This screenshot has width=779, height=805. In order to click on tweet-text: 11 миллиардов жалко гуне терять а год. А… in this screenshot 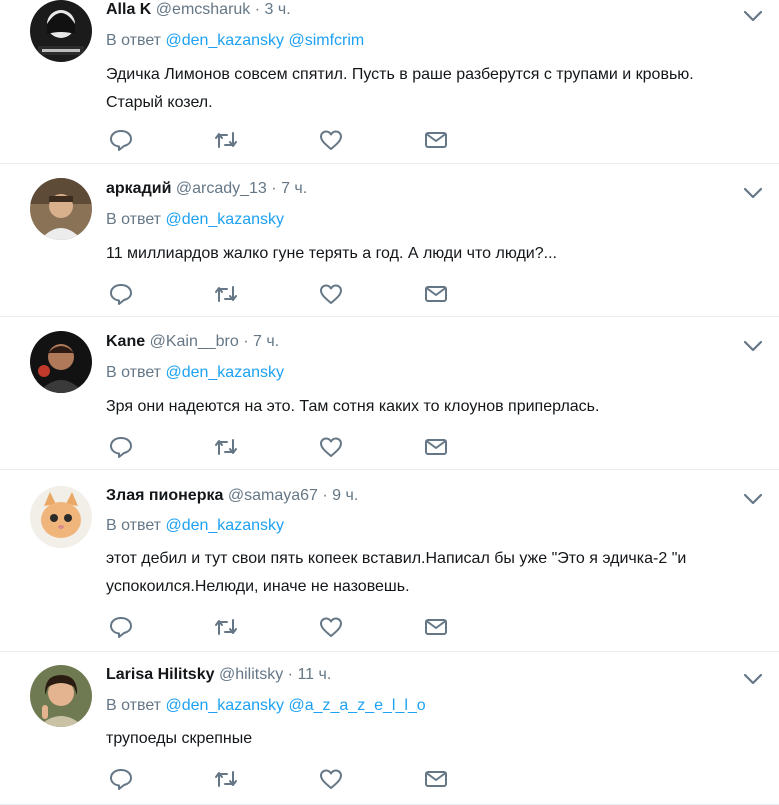, I will do `click(331, 253)`.